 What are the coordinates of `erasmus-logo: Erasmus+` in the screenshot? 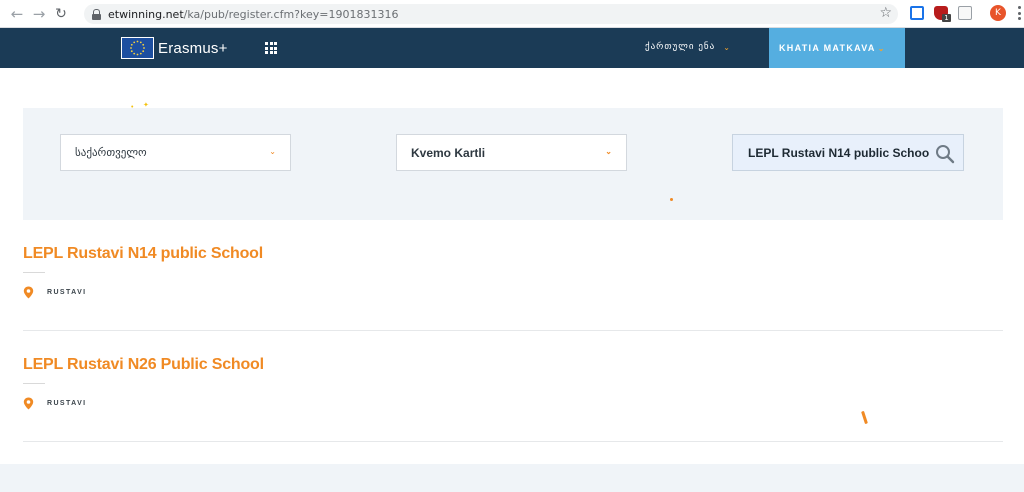 It's located at (174, 48).